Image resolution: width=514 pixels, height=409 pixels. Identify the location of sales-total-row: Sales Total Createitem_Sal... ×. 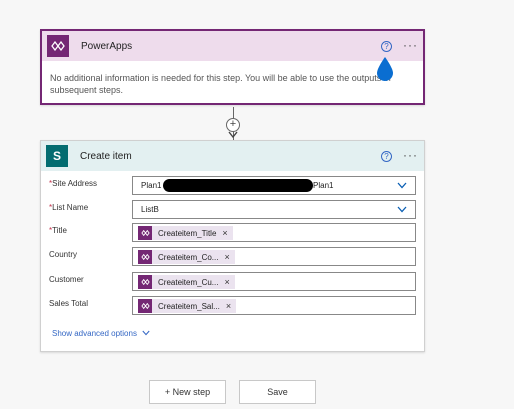
(233, 305).